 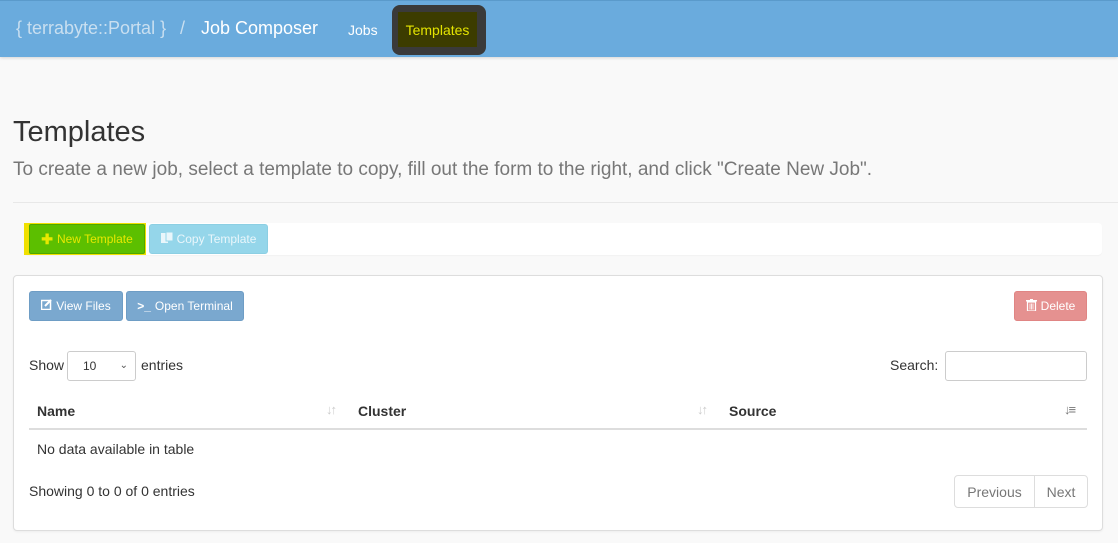 What do you see at coordinates (46, 306) in the screenshot?
I see `edit-icon` at bounding box center [46, 306].